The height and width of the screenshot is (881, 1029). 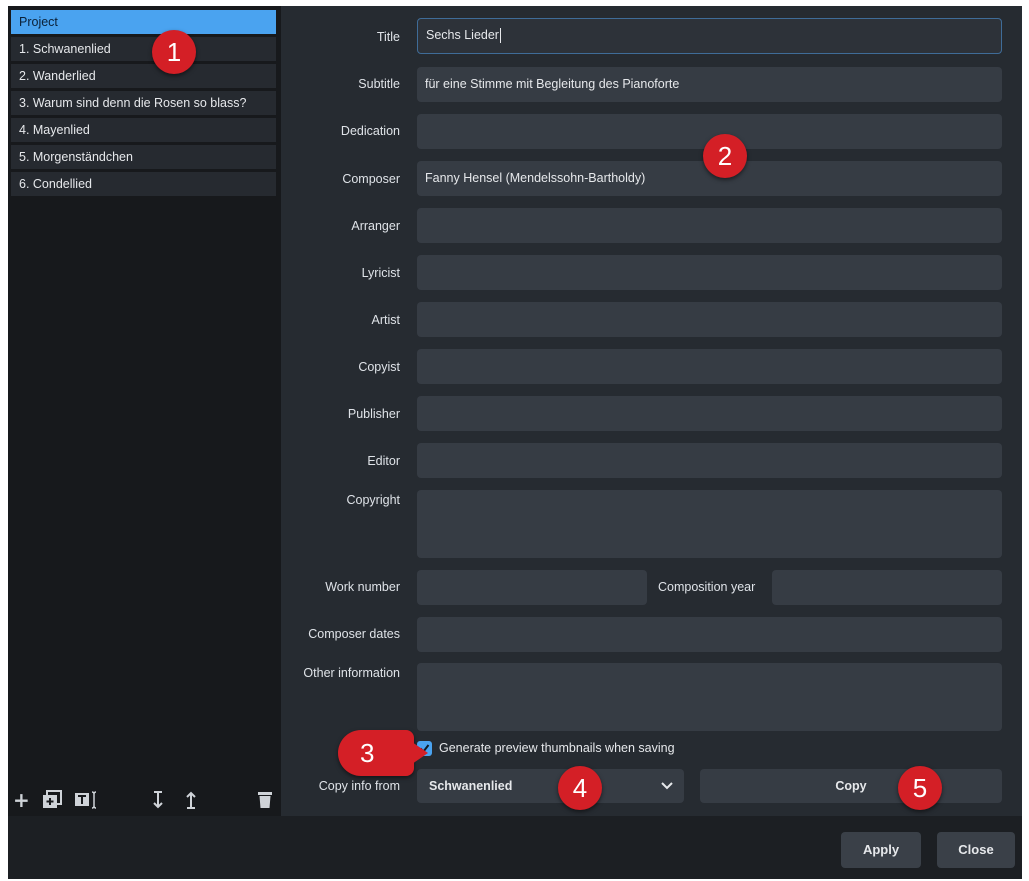 I want to click on copy-info-from-label: Copy info from, so click(x=359, y=786).